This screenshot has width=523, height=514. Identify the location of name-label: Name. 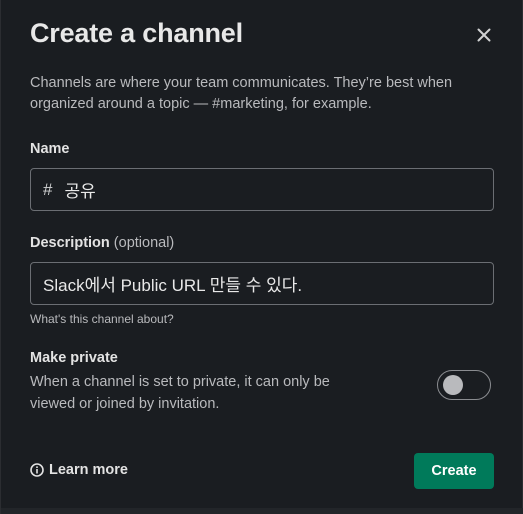
(50, 149).